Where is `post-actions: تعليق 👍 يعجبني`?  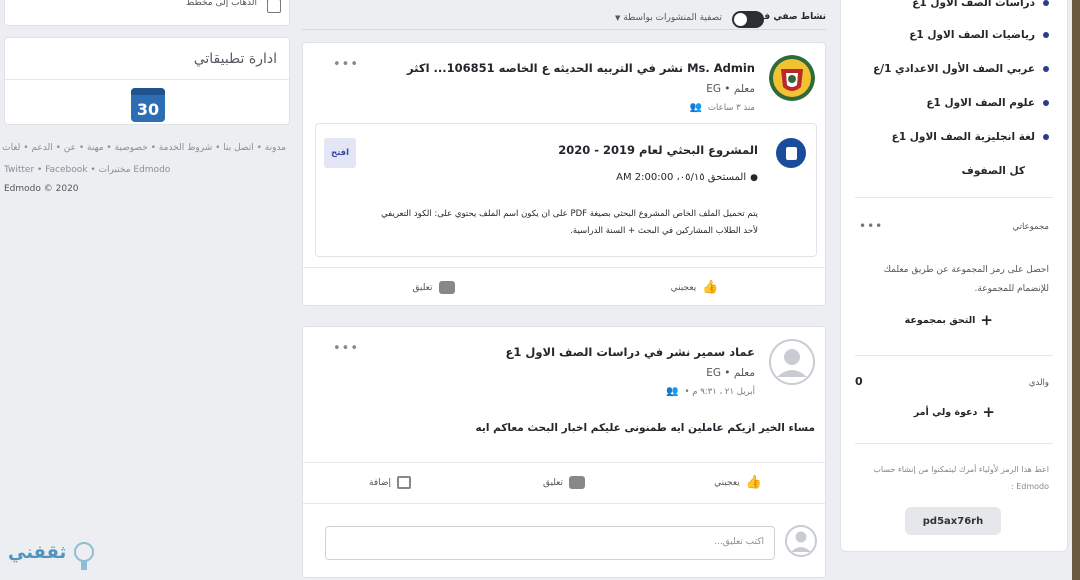
post-actions: تعليق 👍 يعجبني is located at coordinates (564, 287).